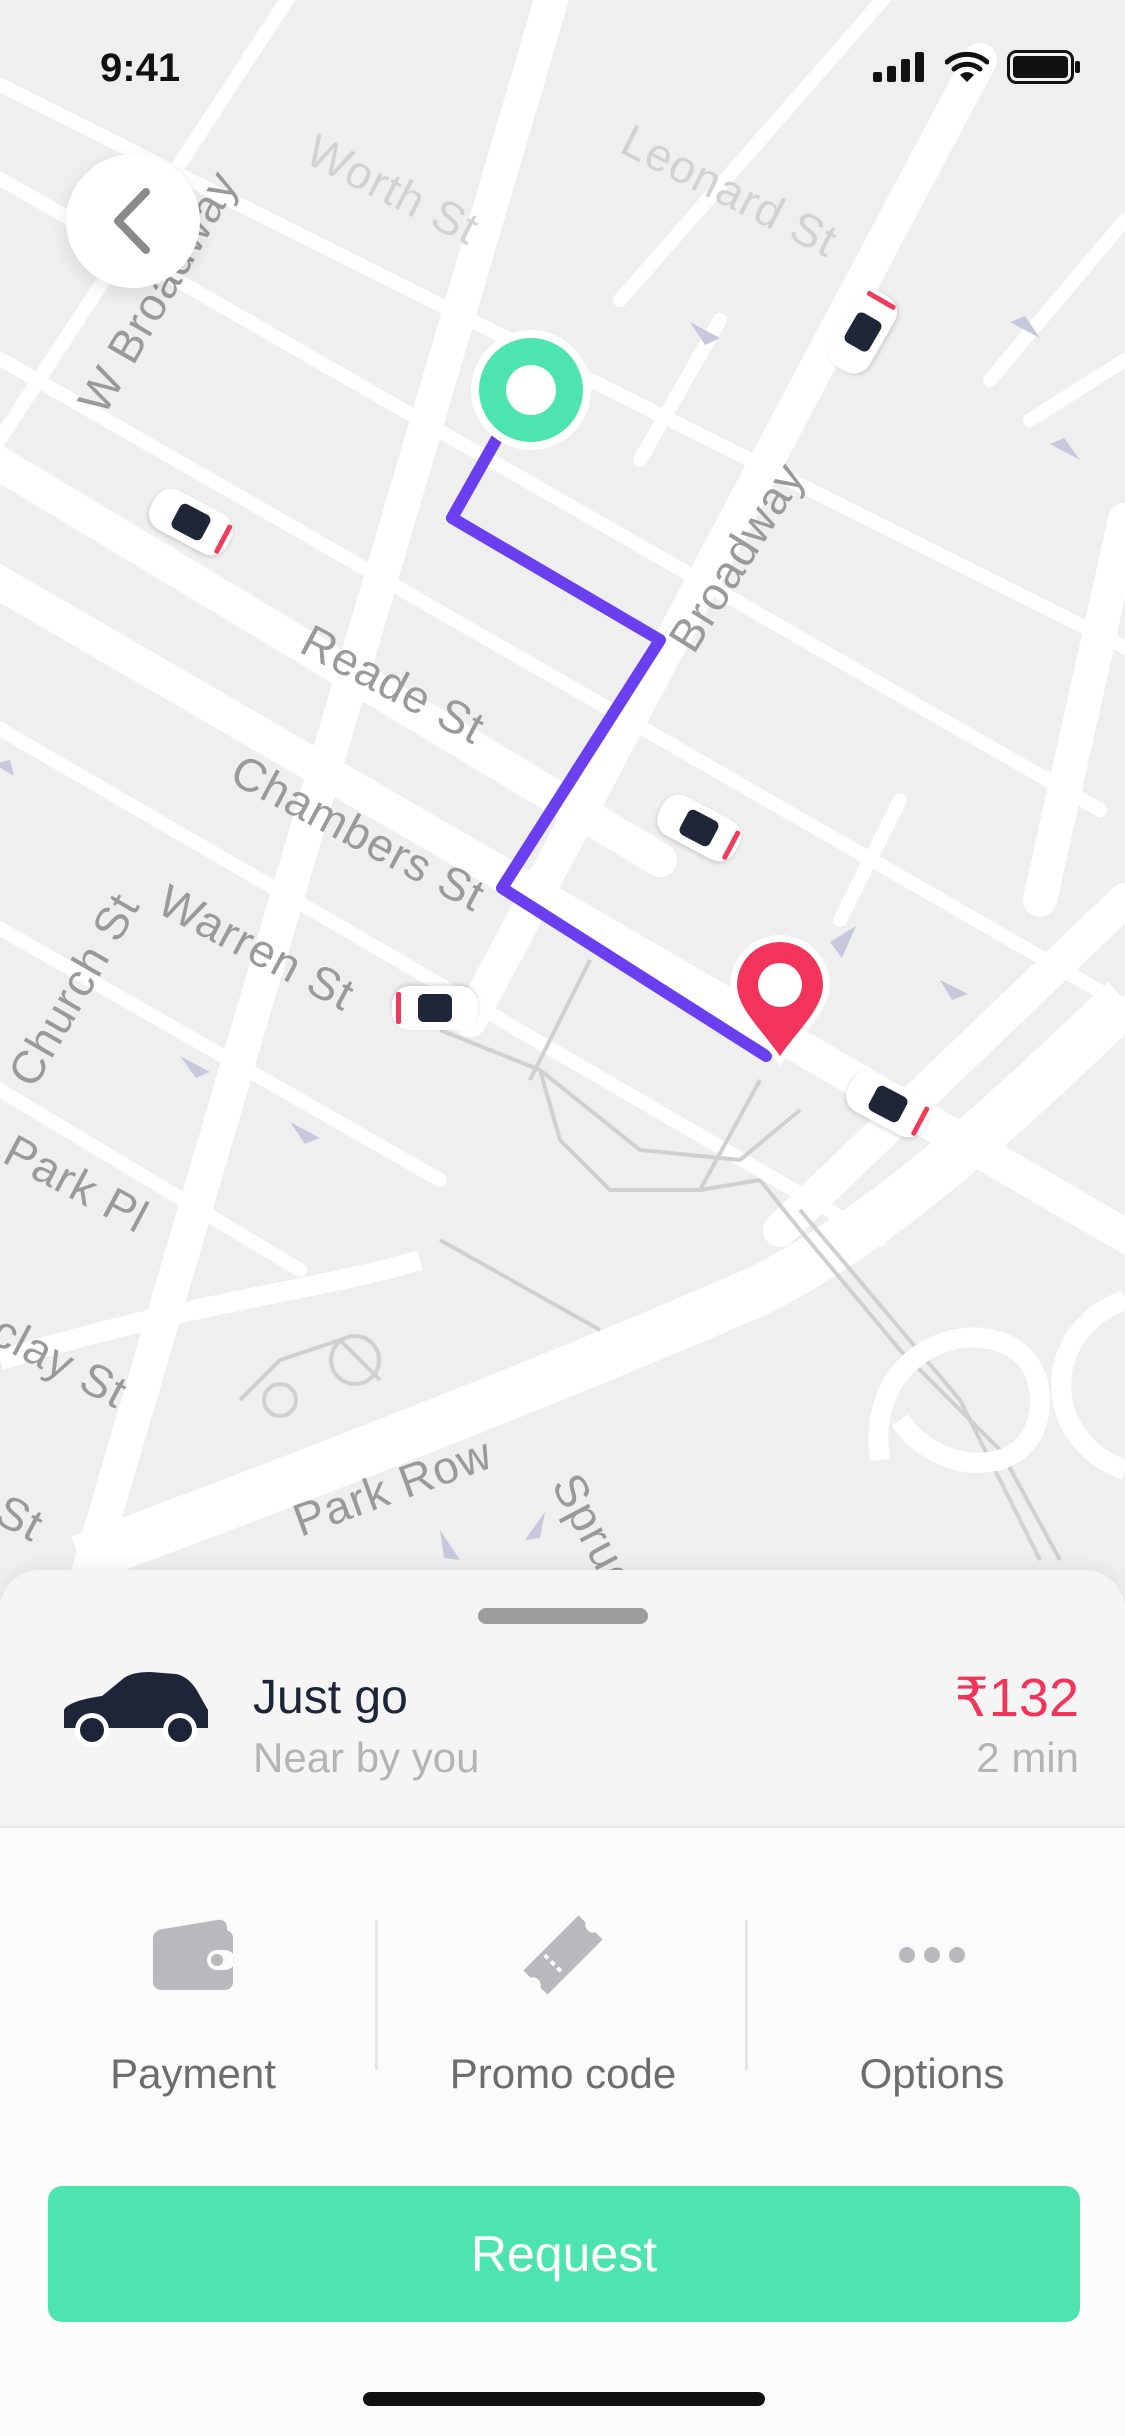 The image size is (1125, 2436). I want to click on ticket-icon, so click(563, 1955).